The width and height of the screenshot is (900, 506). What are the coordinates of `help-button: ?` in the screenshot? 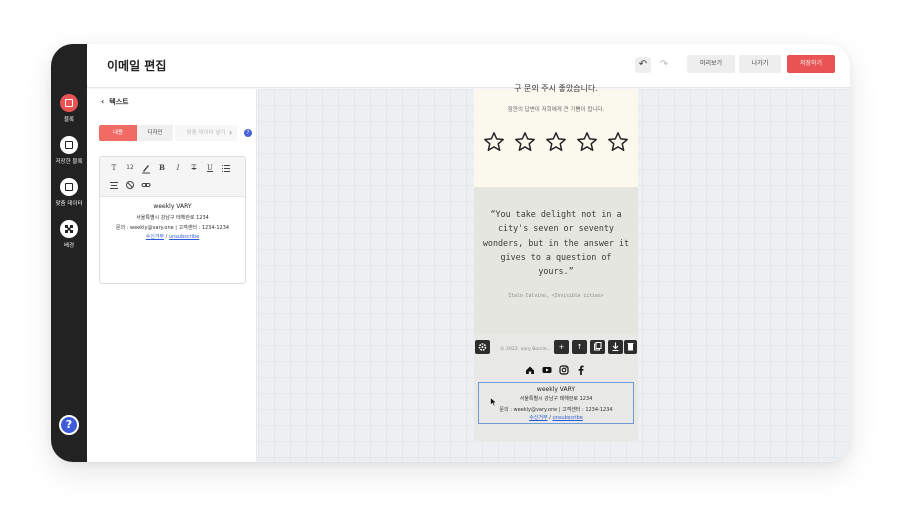 It's located at (69, 425).